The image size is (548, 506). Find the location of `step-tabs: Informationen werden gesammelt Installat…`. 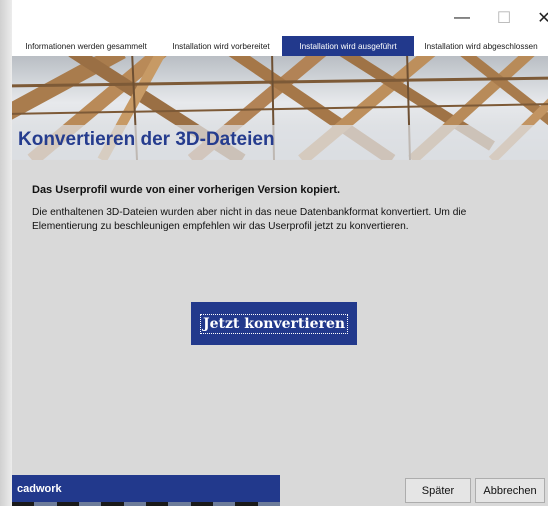

step-tabs: Informationen werden gesammelt Installat… is located at coordinates (280, 46).